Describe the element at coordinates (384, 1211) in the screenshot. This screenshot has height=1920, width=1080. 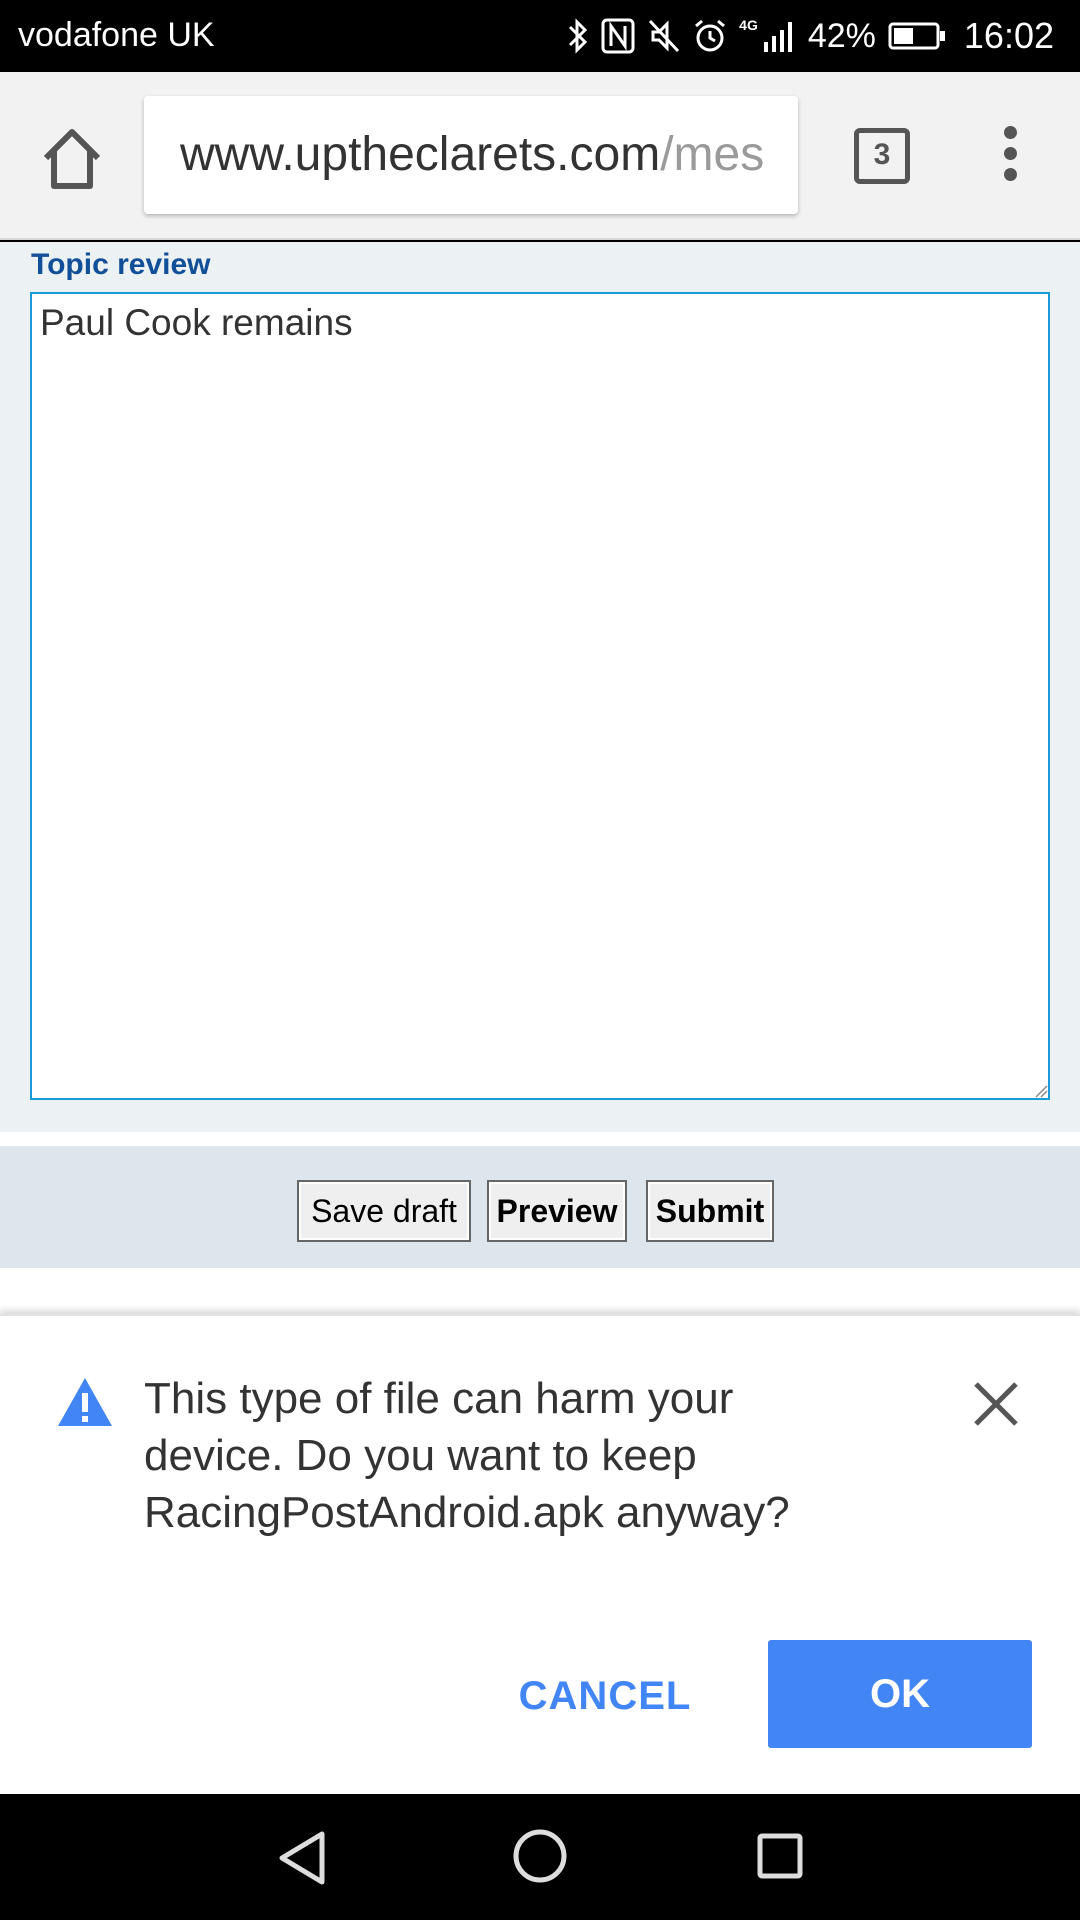
I see `save-draft-button: Save draft` at that location.